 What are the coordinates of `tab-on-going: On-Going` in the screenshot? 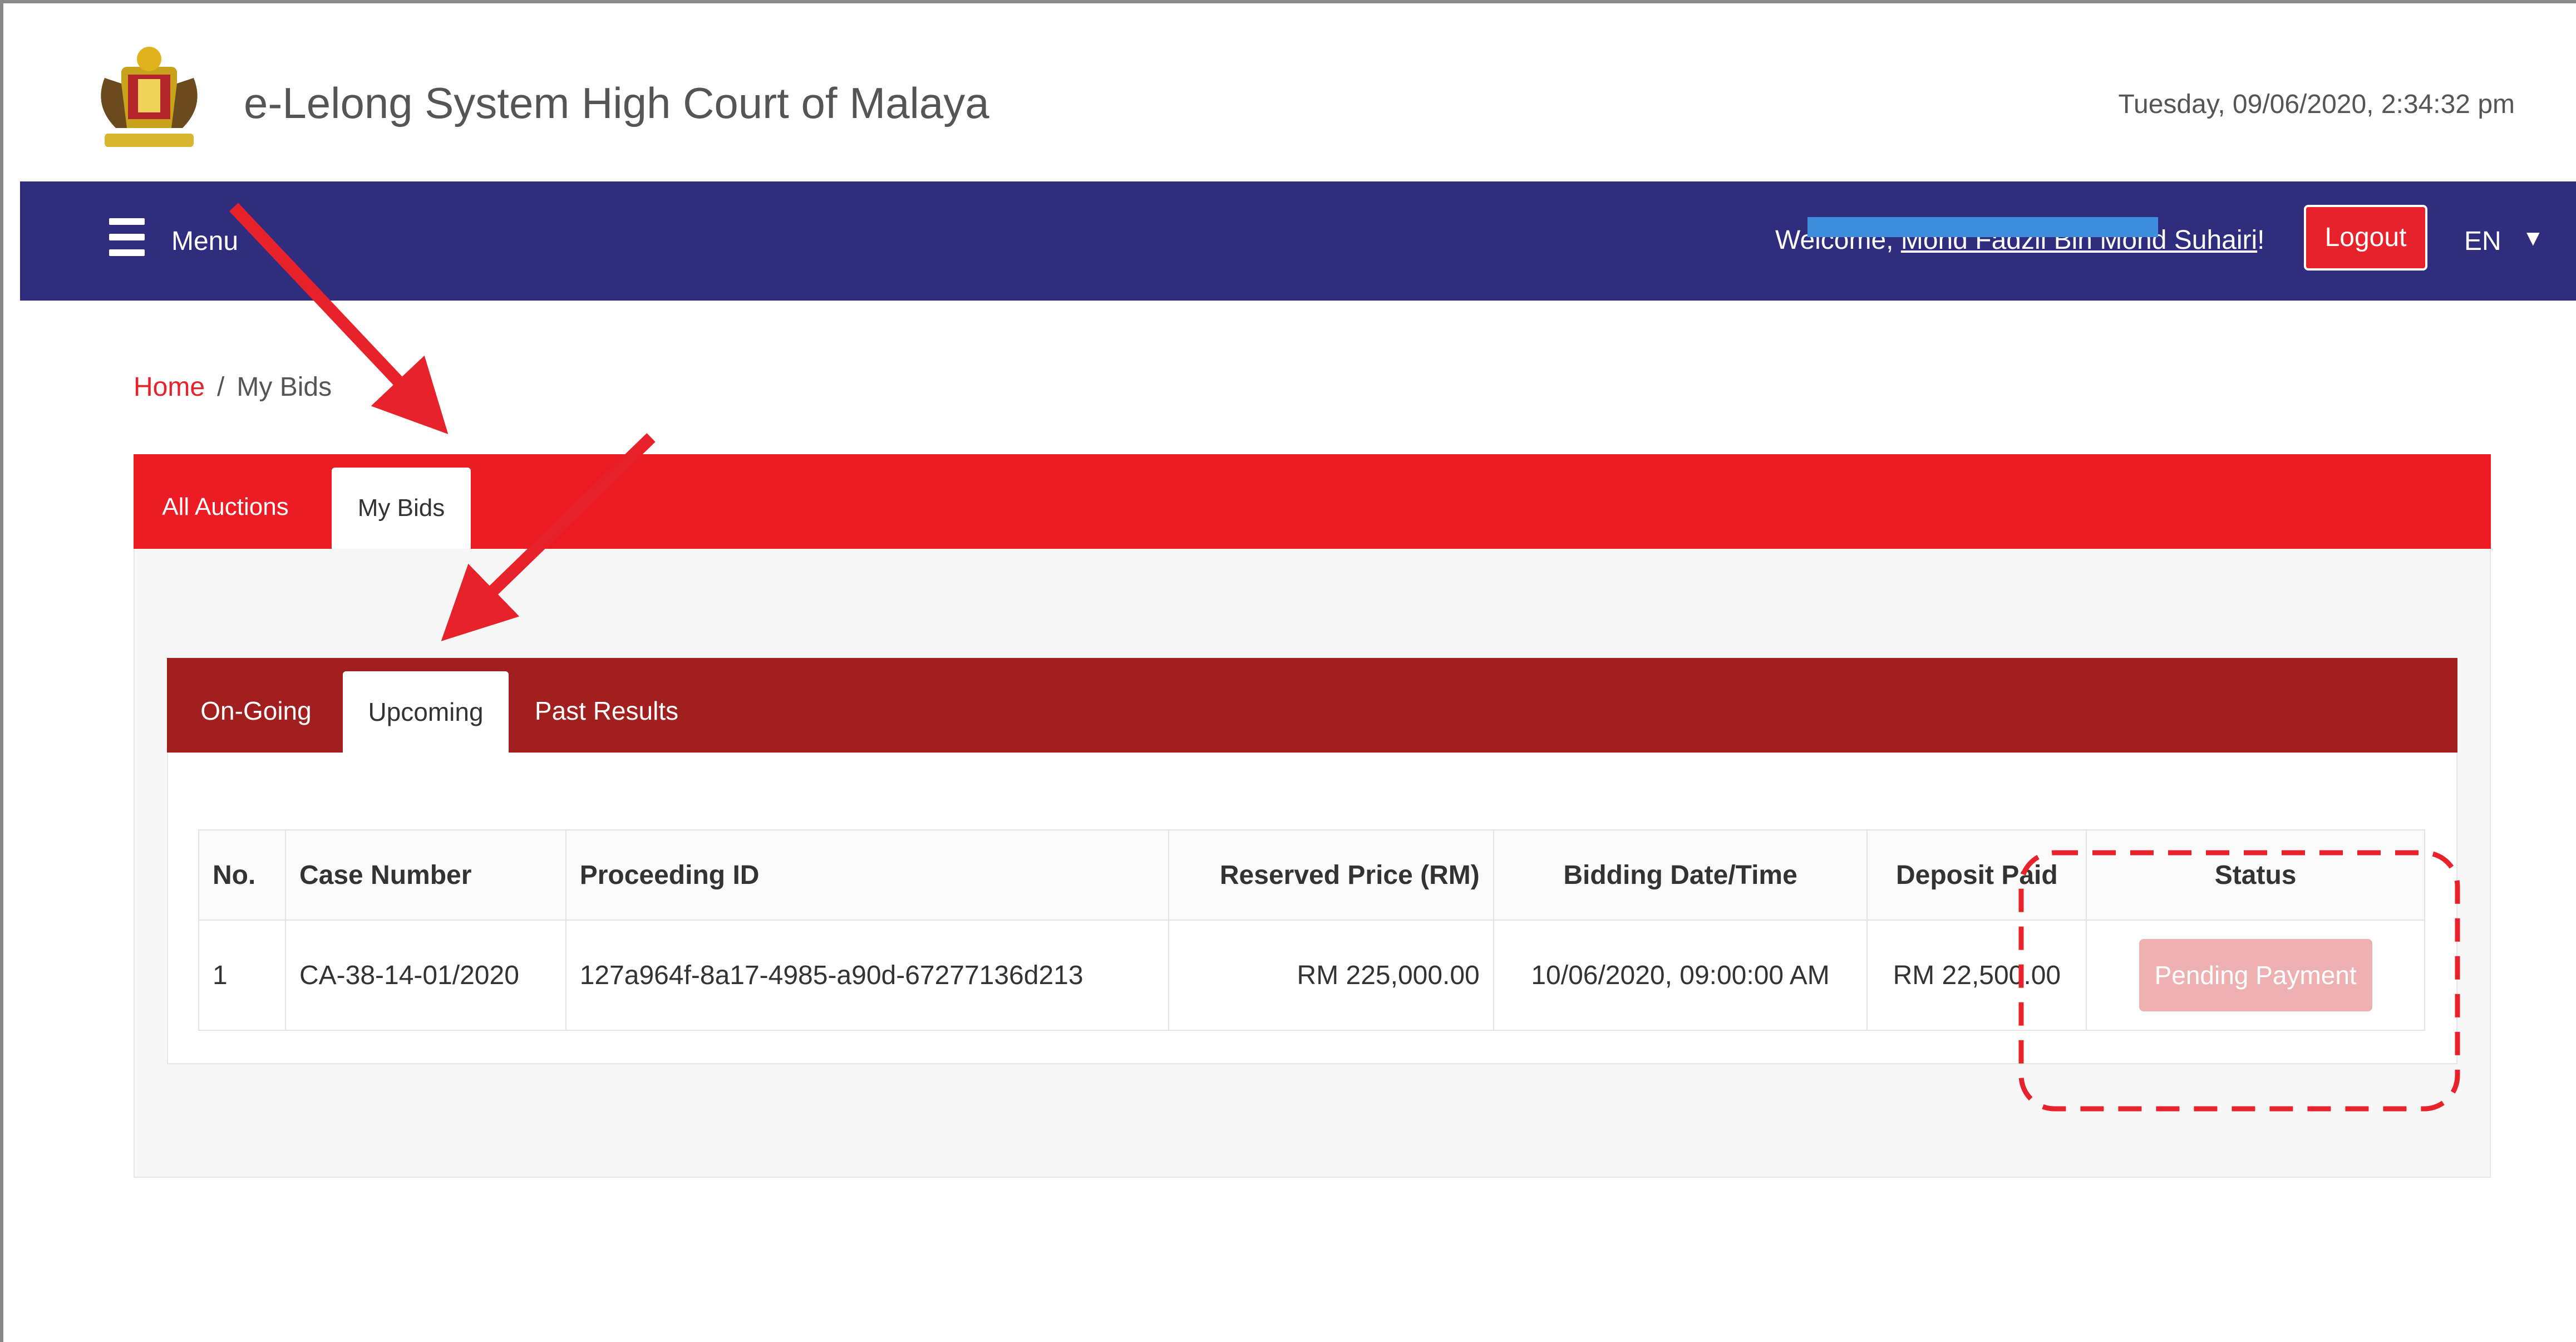 It's located at (256, 705).